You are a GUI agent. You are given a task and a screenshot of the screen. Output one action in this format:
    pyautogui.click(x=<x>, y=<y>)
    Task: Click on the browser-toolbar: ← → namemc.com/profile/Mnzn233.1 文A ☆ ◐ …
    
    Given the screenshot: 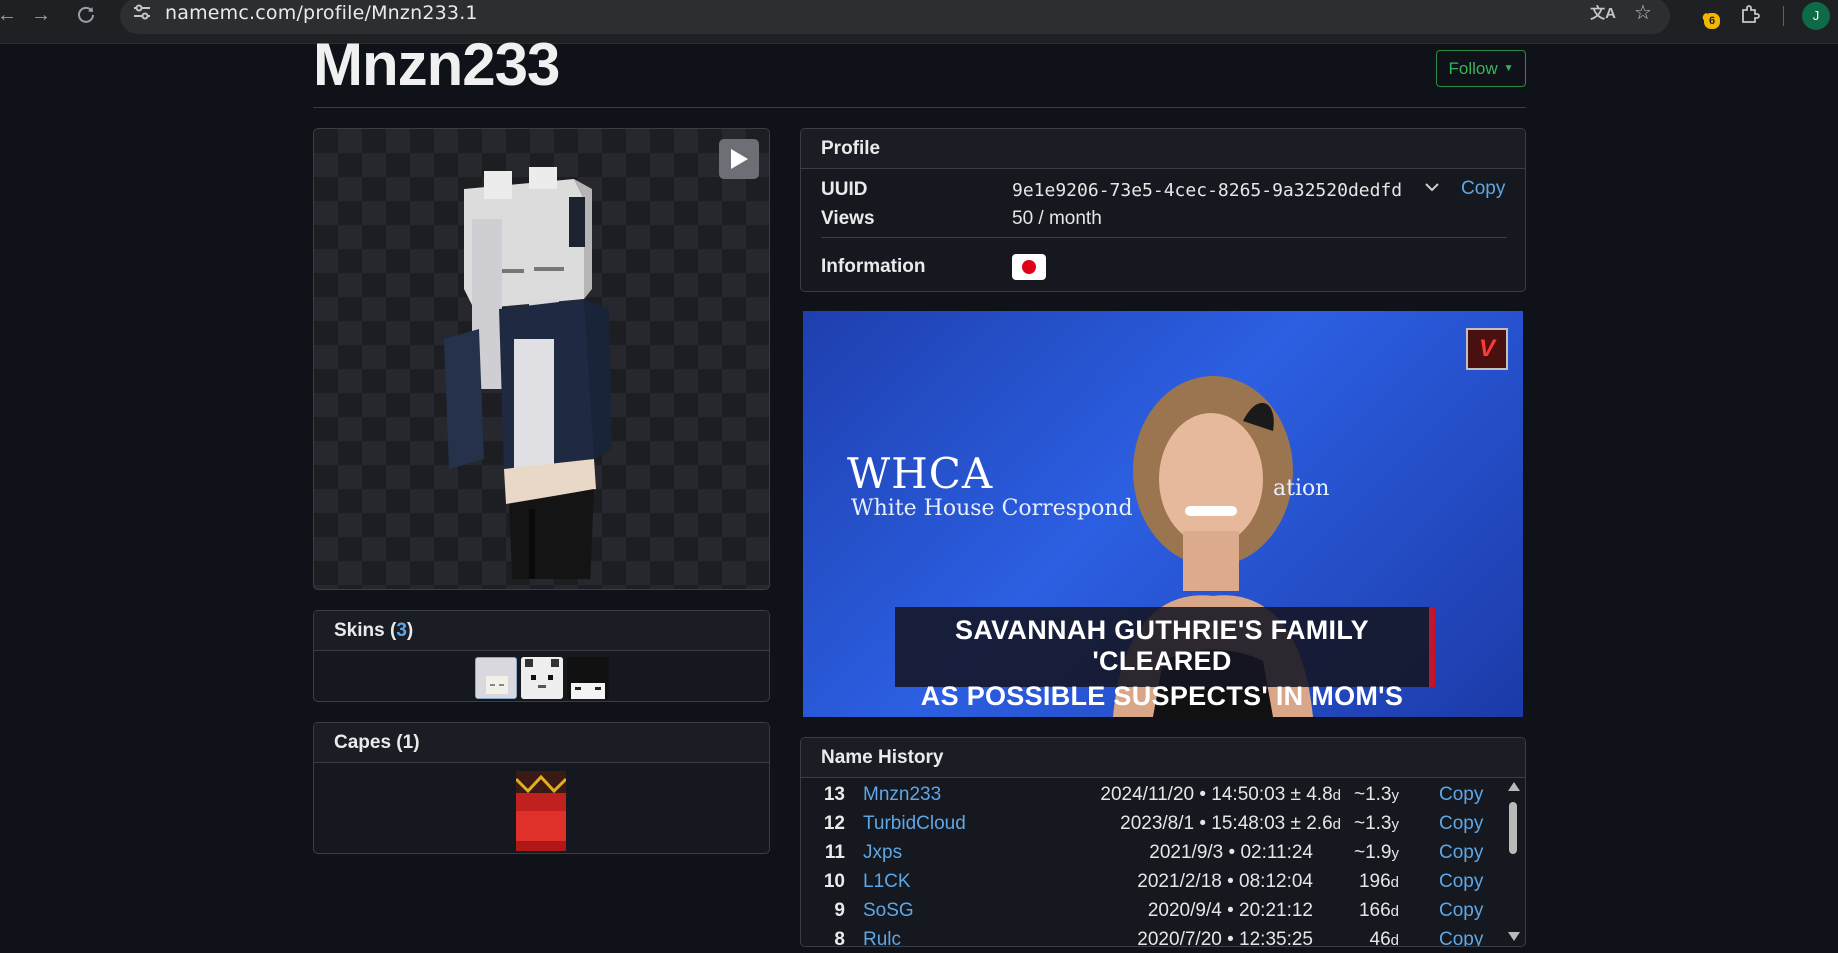 What is the action you would take?
    pyautogui.click(x=919, y=22)
    